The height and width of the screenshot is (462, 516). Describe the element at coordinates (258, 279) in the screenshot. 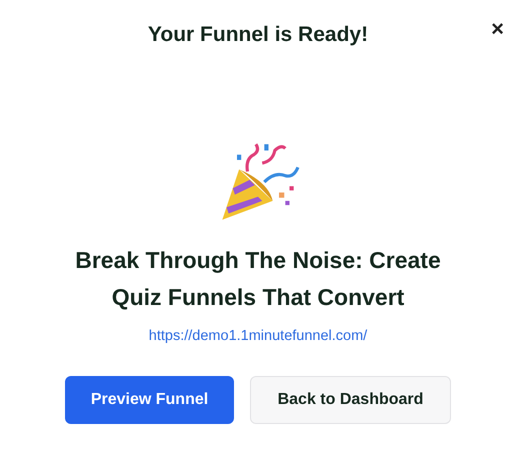

I see `funnel-headline: Break Through The Noise: Create Quiz Funnels That Convert` at that location.